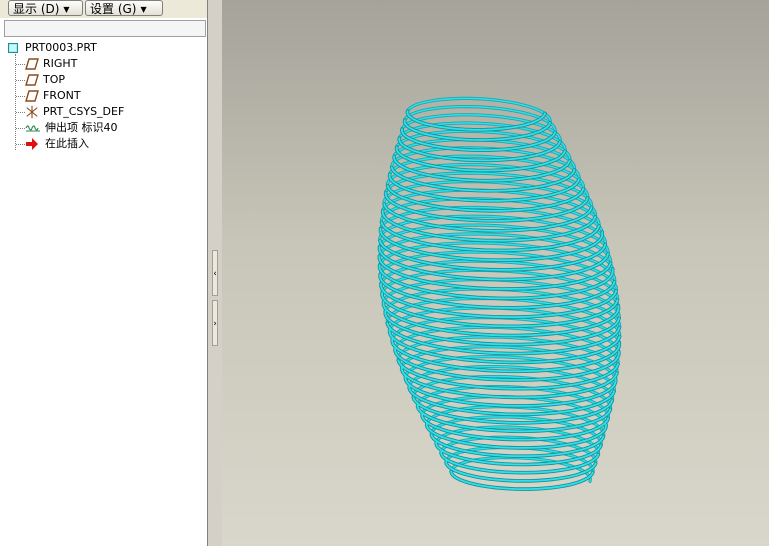 The image size is (769, 546). Describe the element at coordinates (62, 95) in the screenshot. I see `tree-item-label: FRONT` at that location.